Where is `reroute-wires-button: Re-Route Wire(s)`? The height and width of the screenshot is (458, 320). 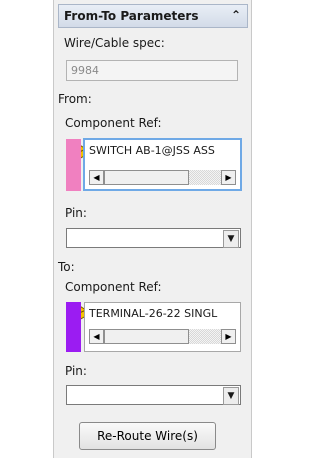
reroute-wires-button: Re-Route Wire(s) is located at coordinates (147, 436).